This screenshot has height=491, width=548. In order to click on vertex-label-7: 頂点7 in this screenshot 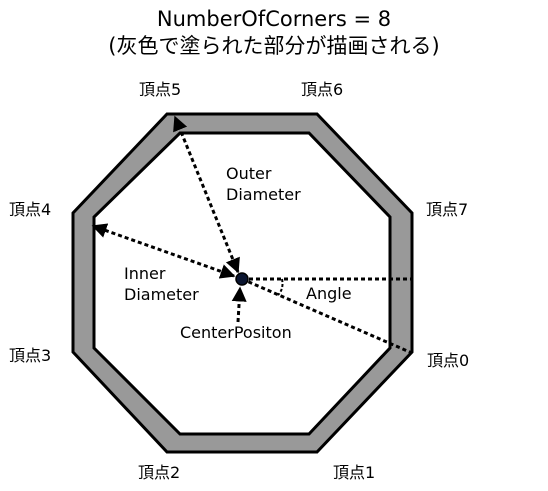, I will do `click(447, 209)`.